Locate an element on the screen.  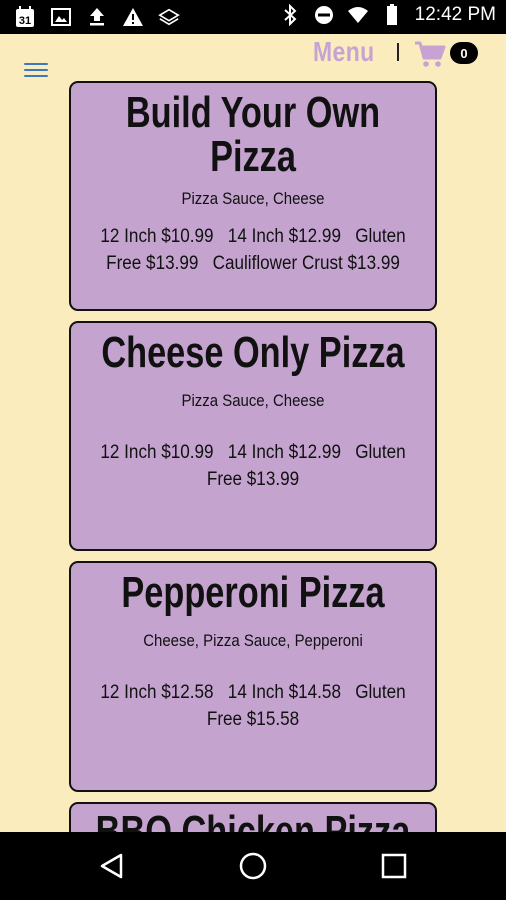
price-line: Free $15.58 is located at coordinates (253, 719).